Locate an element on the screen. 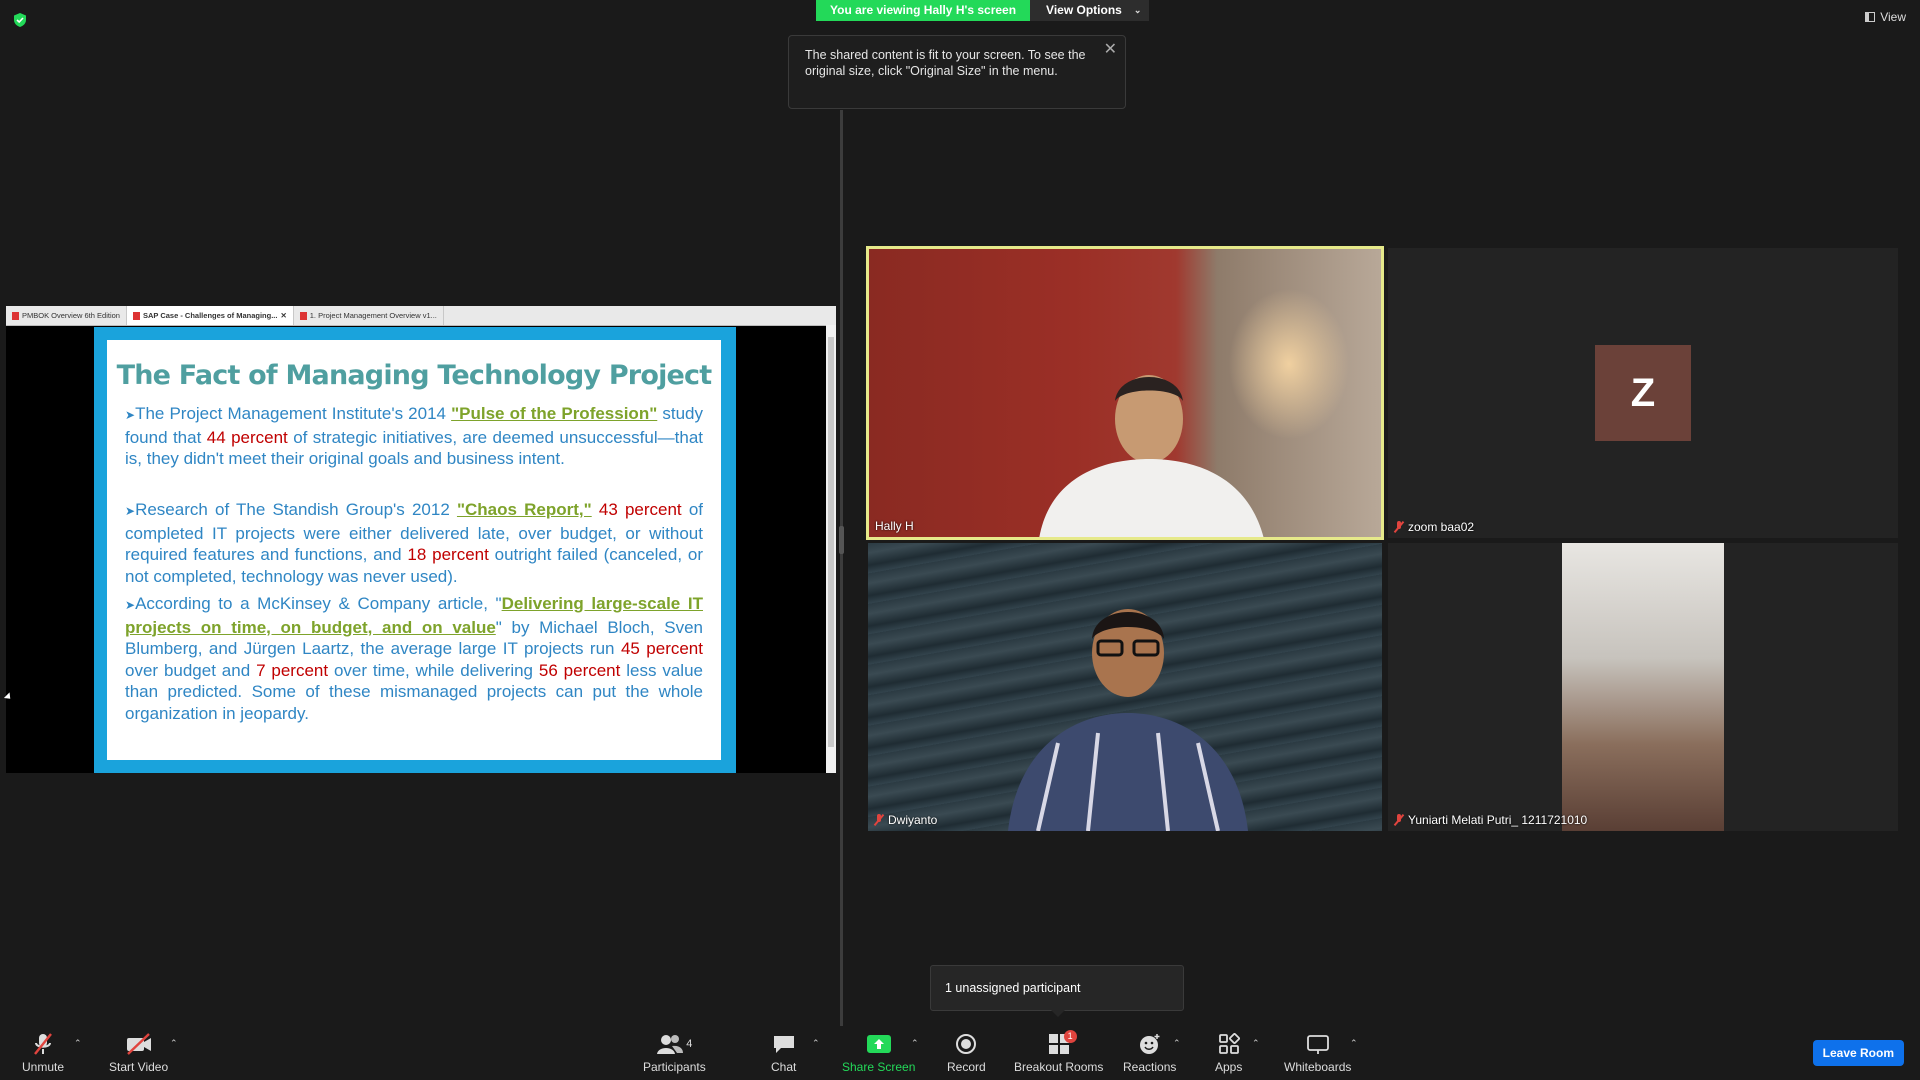 The image size is (1920, 1080). unmute-label: Unmute is located at coordinates (43, 1067).